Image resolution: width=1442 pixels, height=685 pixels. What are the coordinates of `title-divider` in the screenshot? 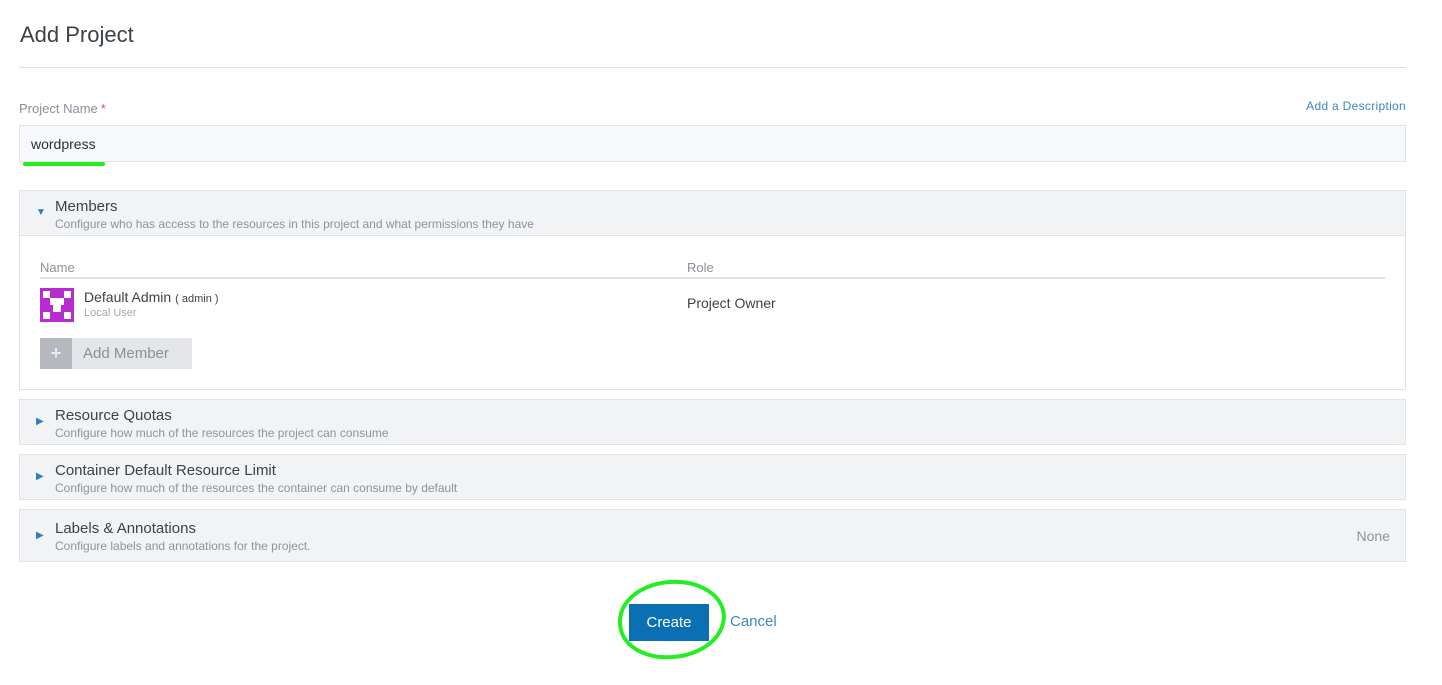 It's located at (712, 67).